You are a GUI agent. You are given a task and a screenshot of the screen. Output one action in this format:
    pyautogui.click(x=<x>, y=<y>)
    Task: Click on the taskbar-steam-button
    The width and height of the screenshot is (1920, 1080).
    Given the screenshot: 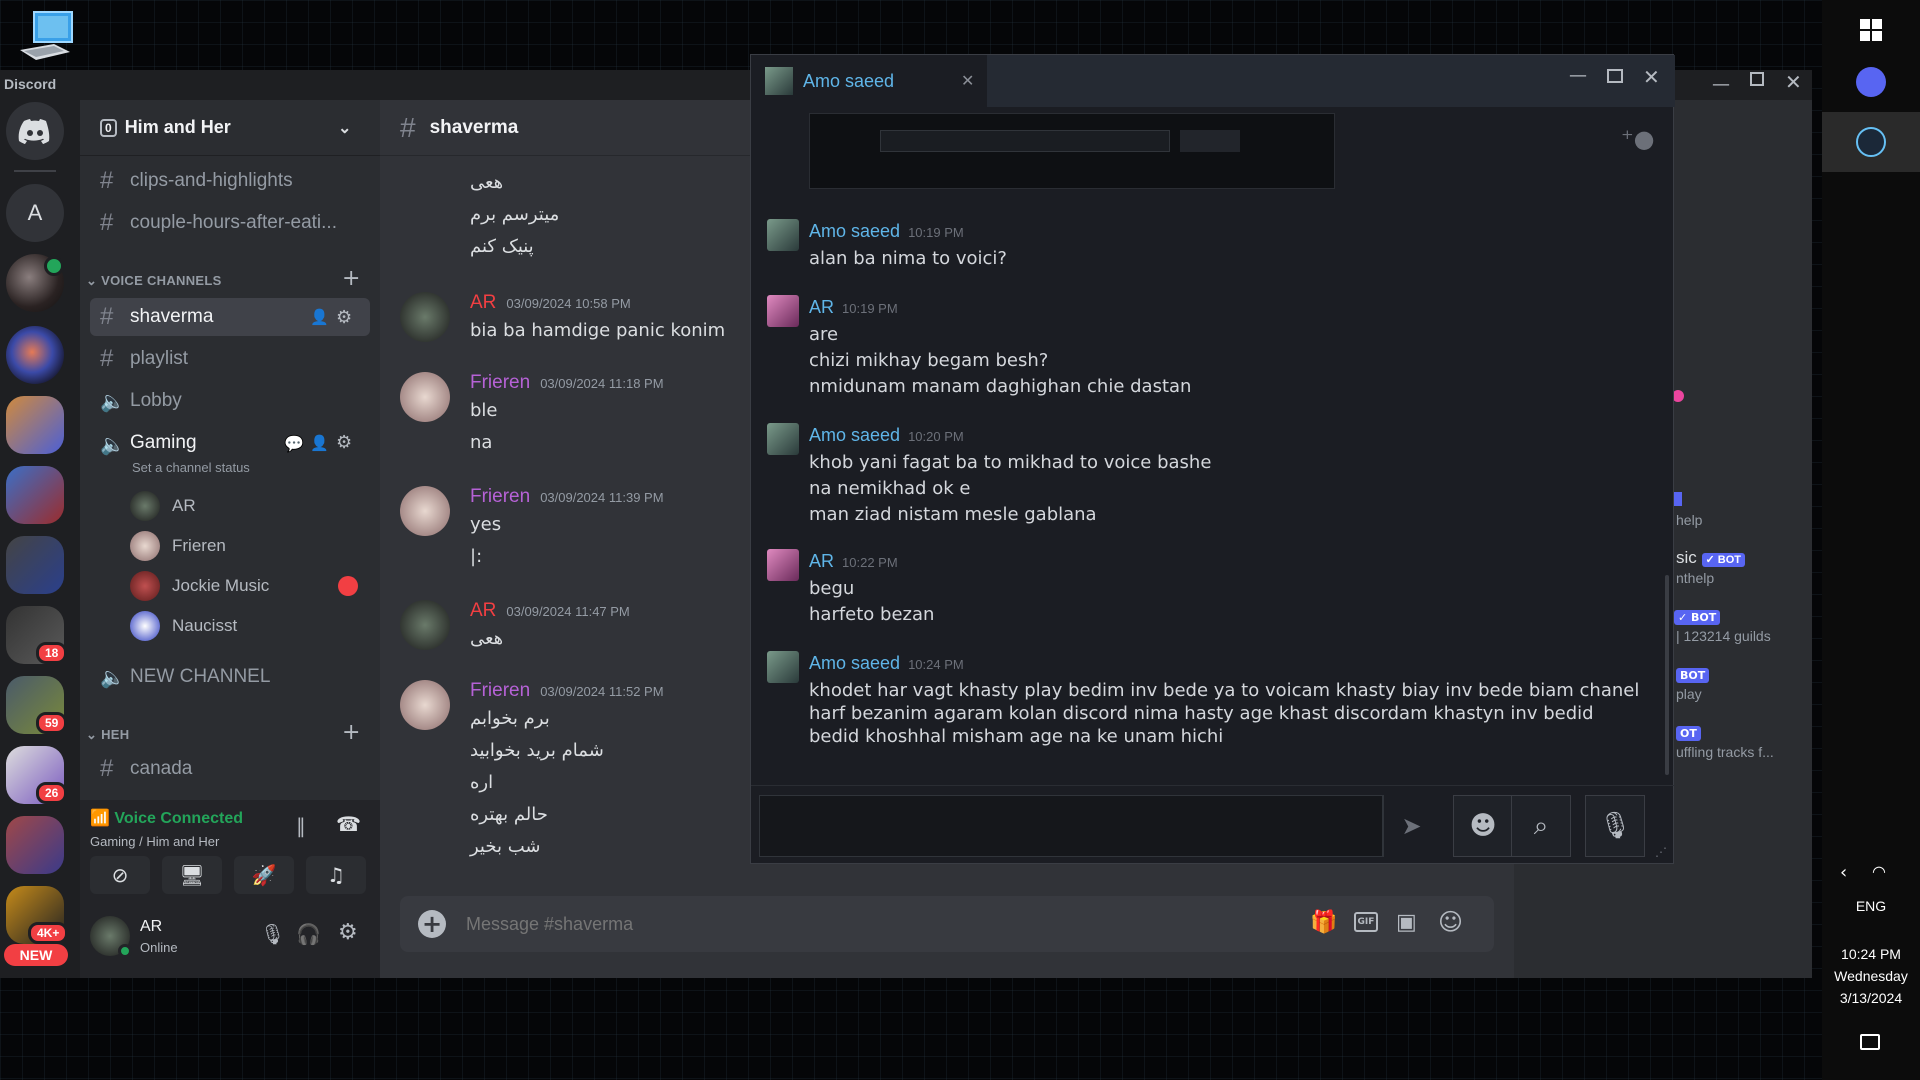 What is the action you would take?
    pyautogui.click(x=1871, y=142)
    